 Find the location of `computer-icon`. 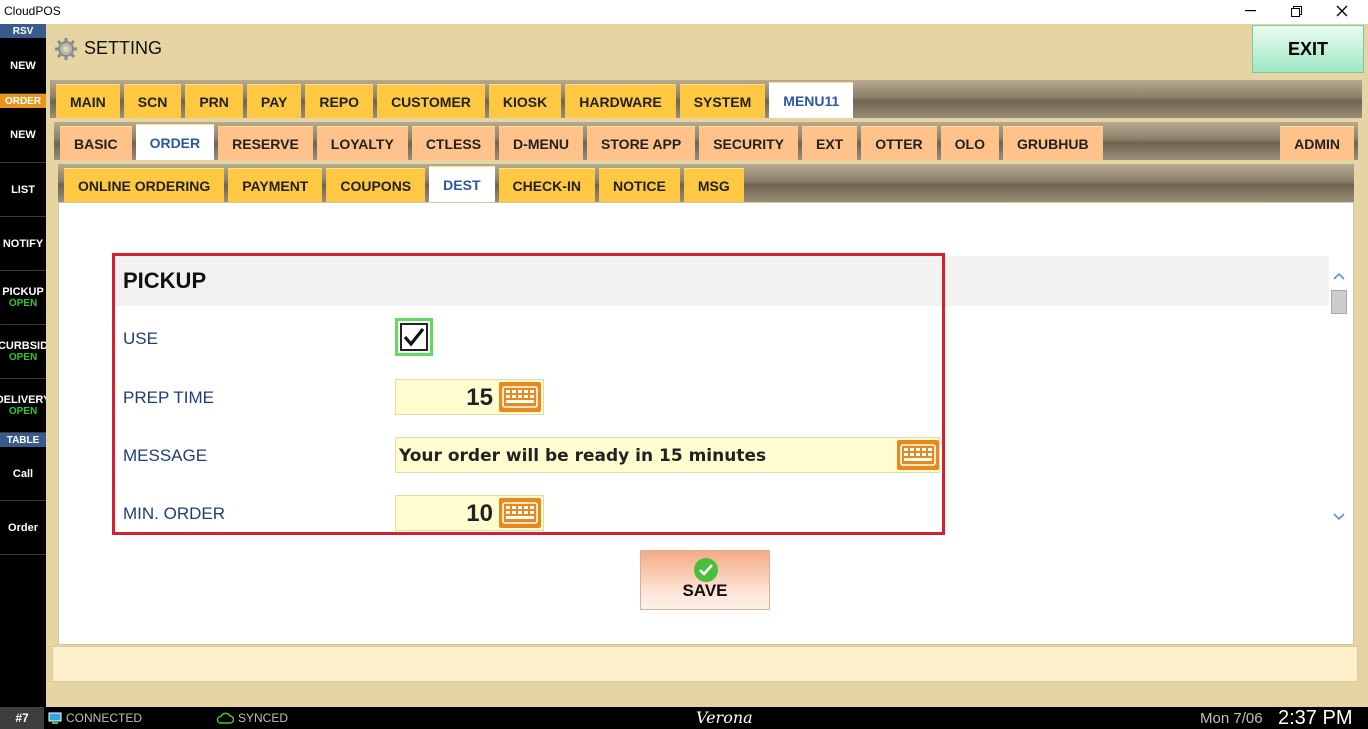

computer-icon is located at coordinates (55, 718).